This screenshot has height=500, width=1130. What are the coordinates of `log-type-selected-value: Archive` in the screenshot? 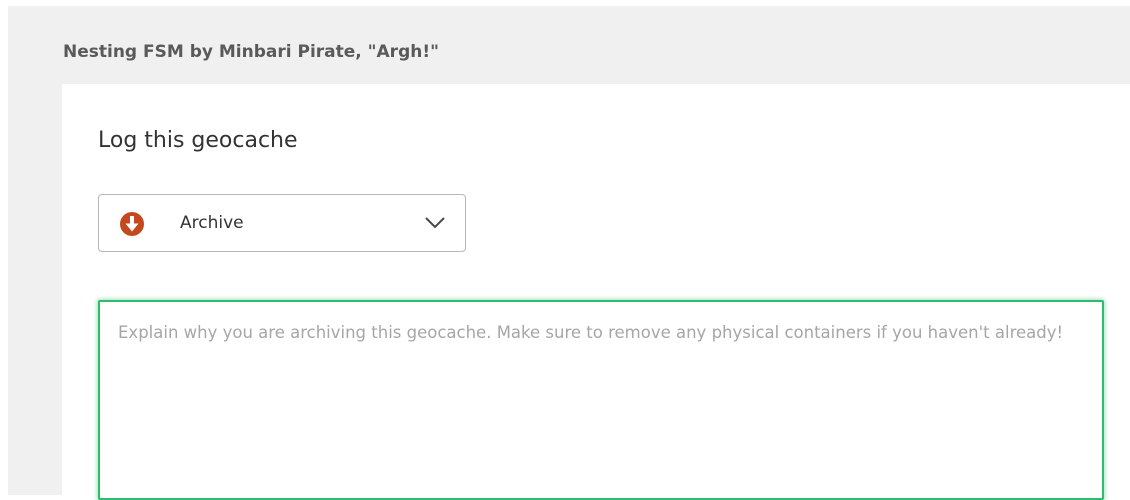 It's located at (212, 223).